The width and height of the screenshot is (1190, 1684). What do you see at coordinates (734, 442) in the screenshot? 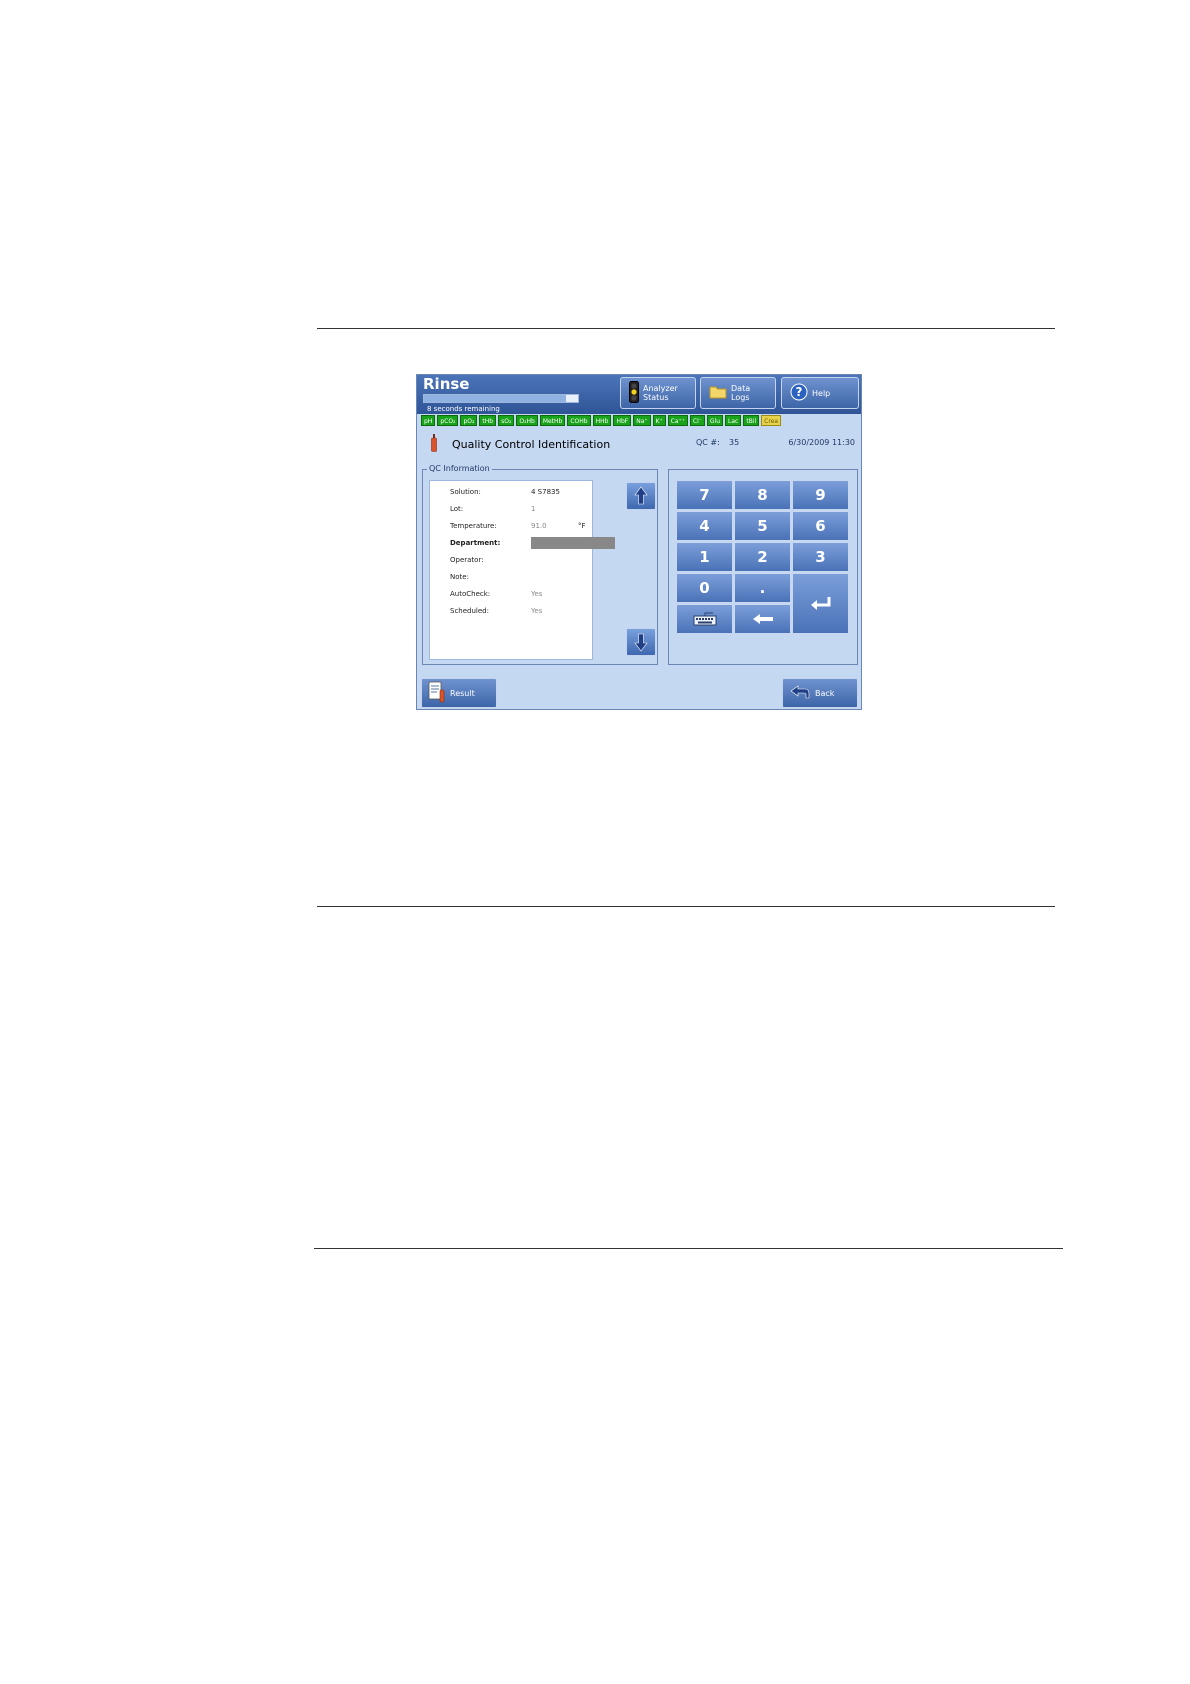
I see `qc-number-value: 35` at bounding box center [734, 442].